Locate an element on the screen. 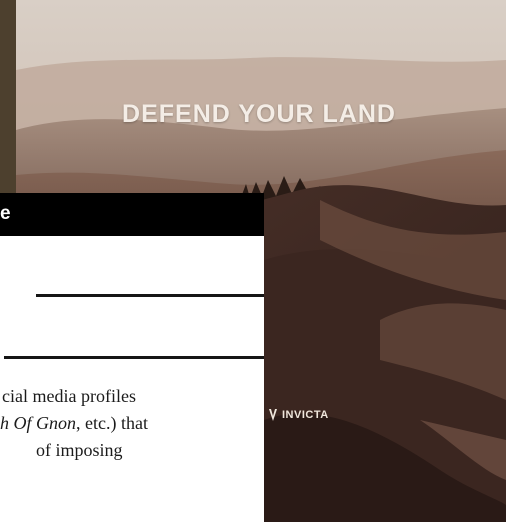 The width and height of the screenshot is (506, 522). body-line-1: cial media profiles is located at coordinates (132, 396).